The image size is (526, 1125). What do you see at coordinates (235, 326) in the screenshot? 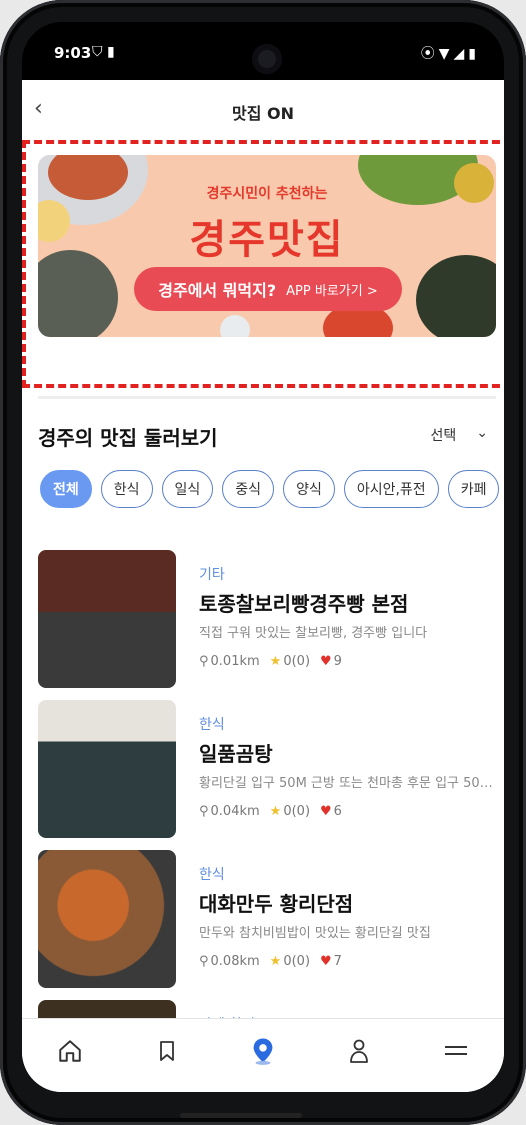
I see `small-cup-image` at bounding box center [235, 326].